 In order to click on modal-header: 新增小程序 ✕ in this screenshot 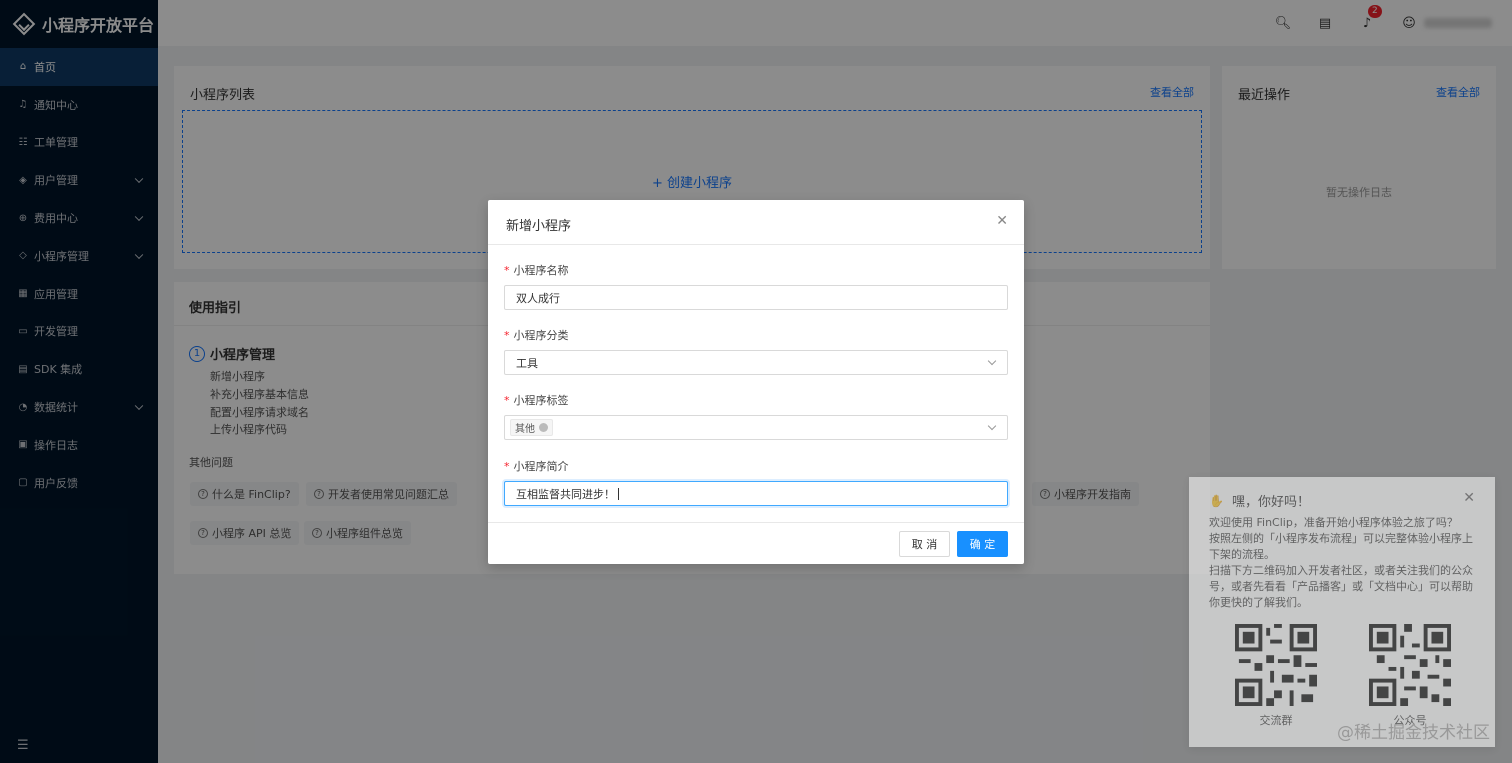, I will do `click(756, 222)`.